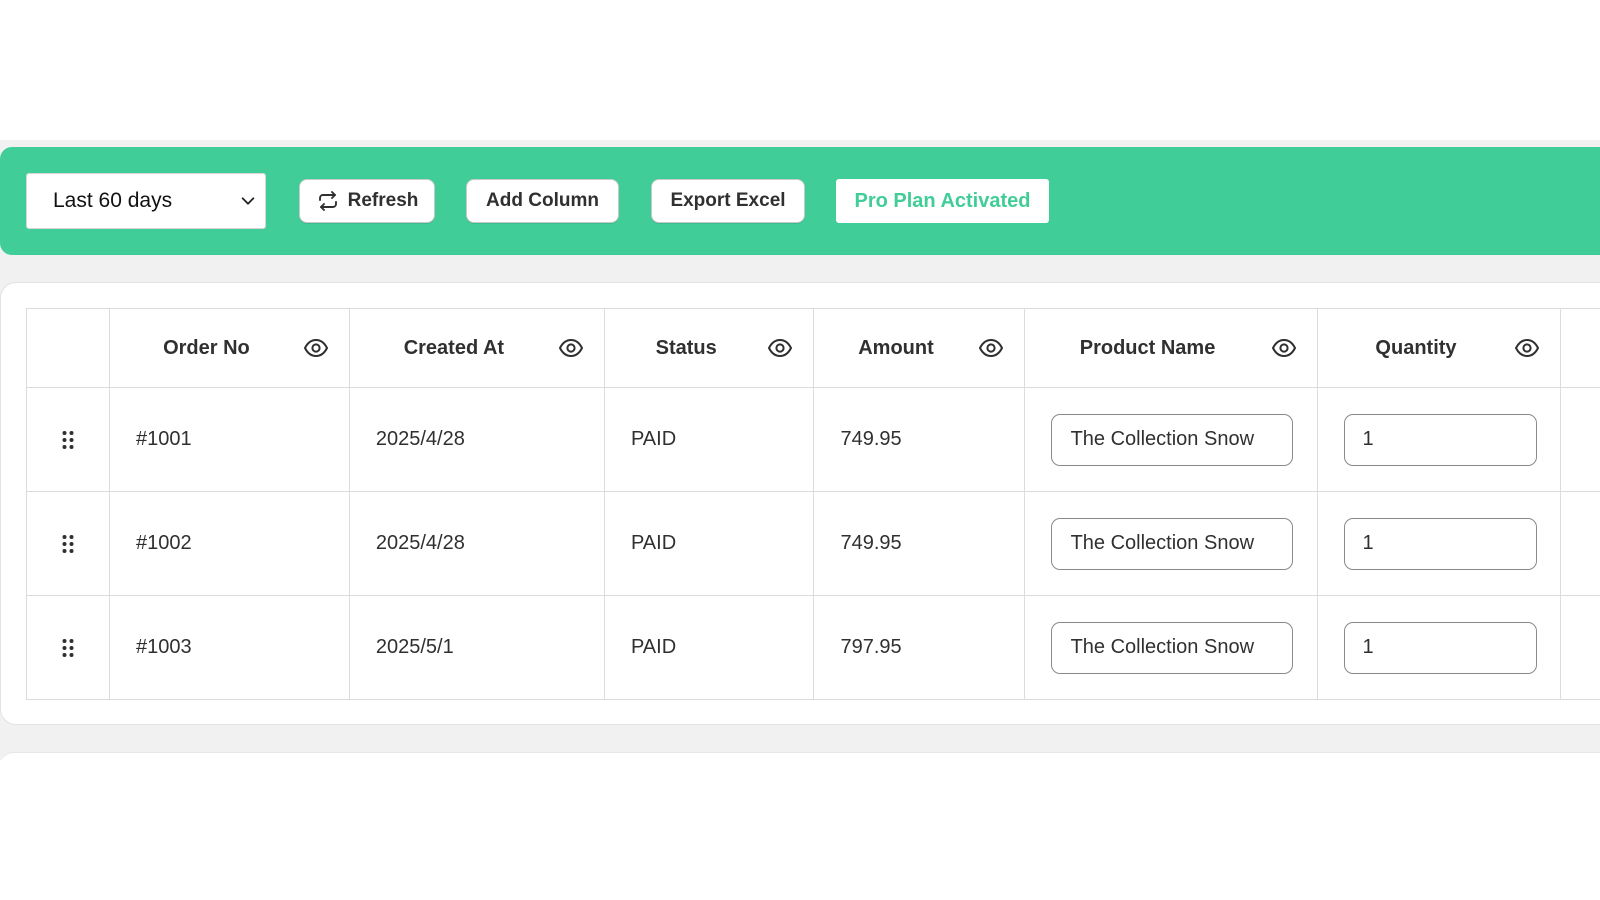  Describe the element at coordinates (229, 543) in the screenshot. I see `order-no-cell: #1002` at that location.